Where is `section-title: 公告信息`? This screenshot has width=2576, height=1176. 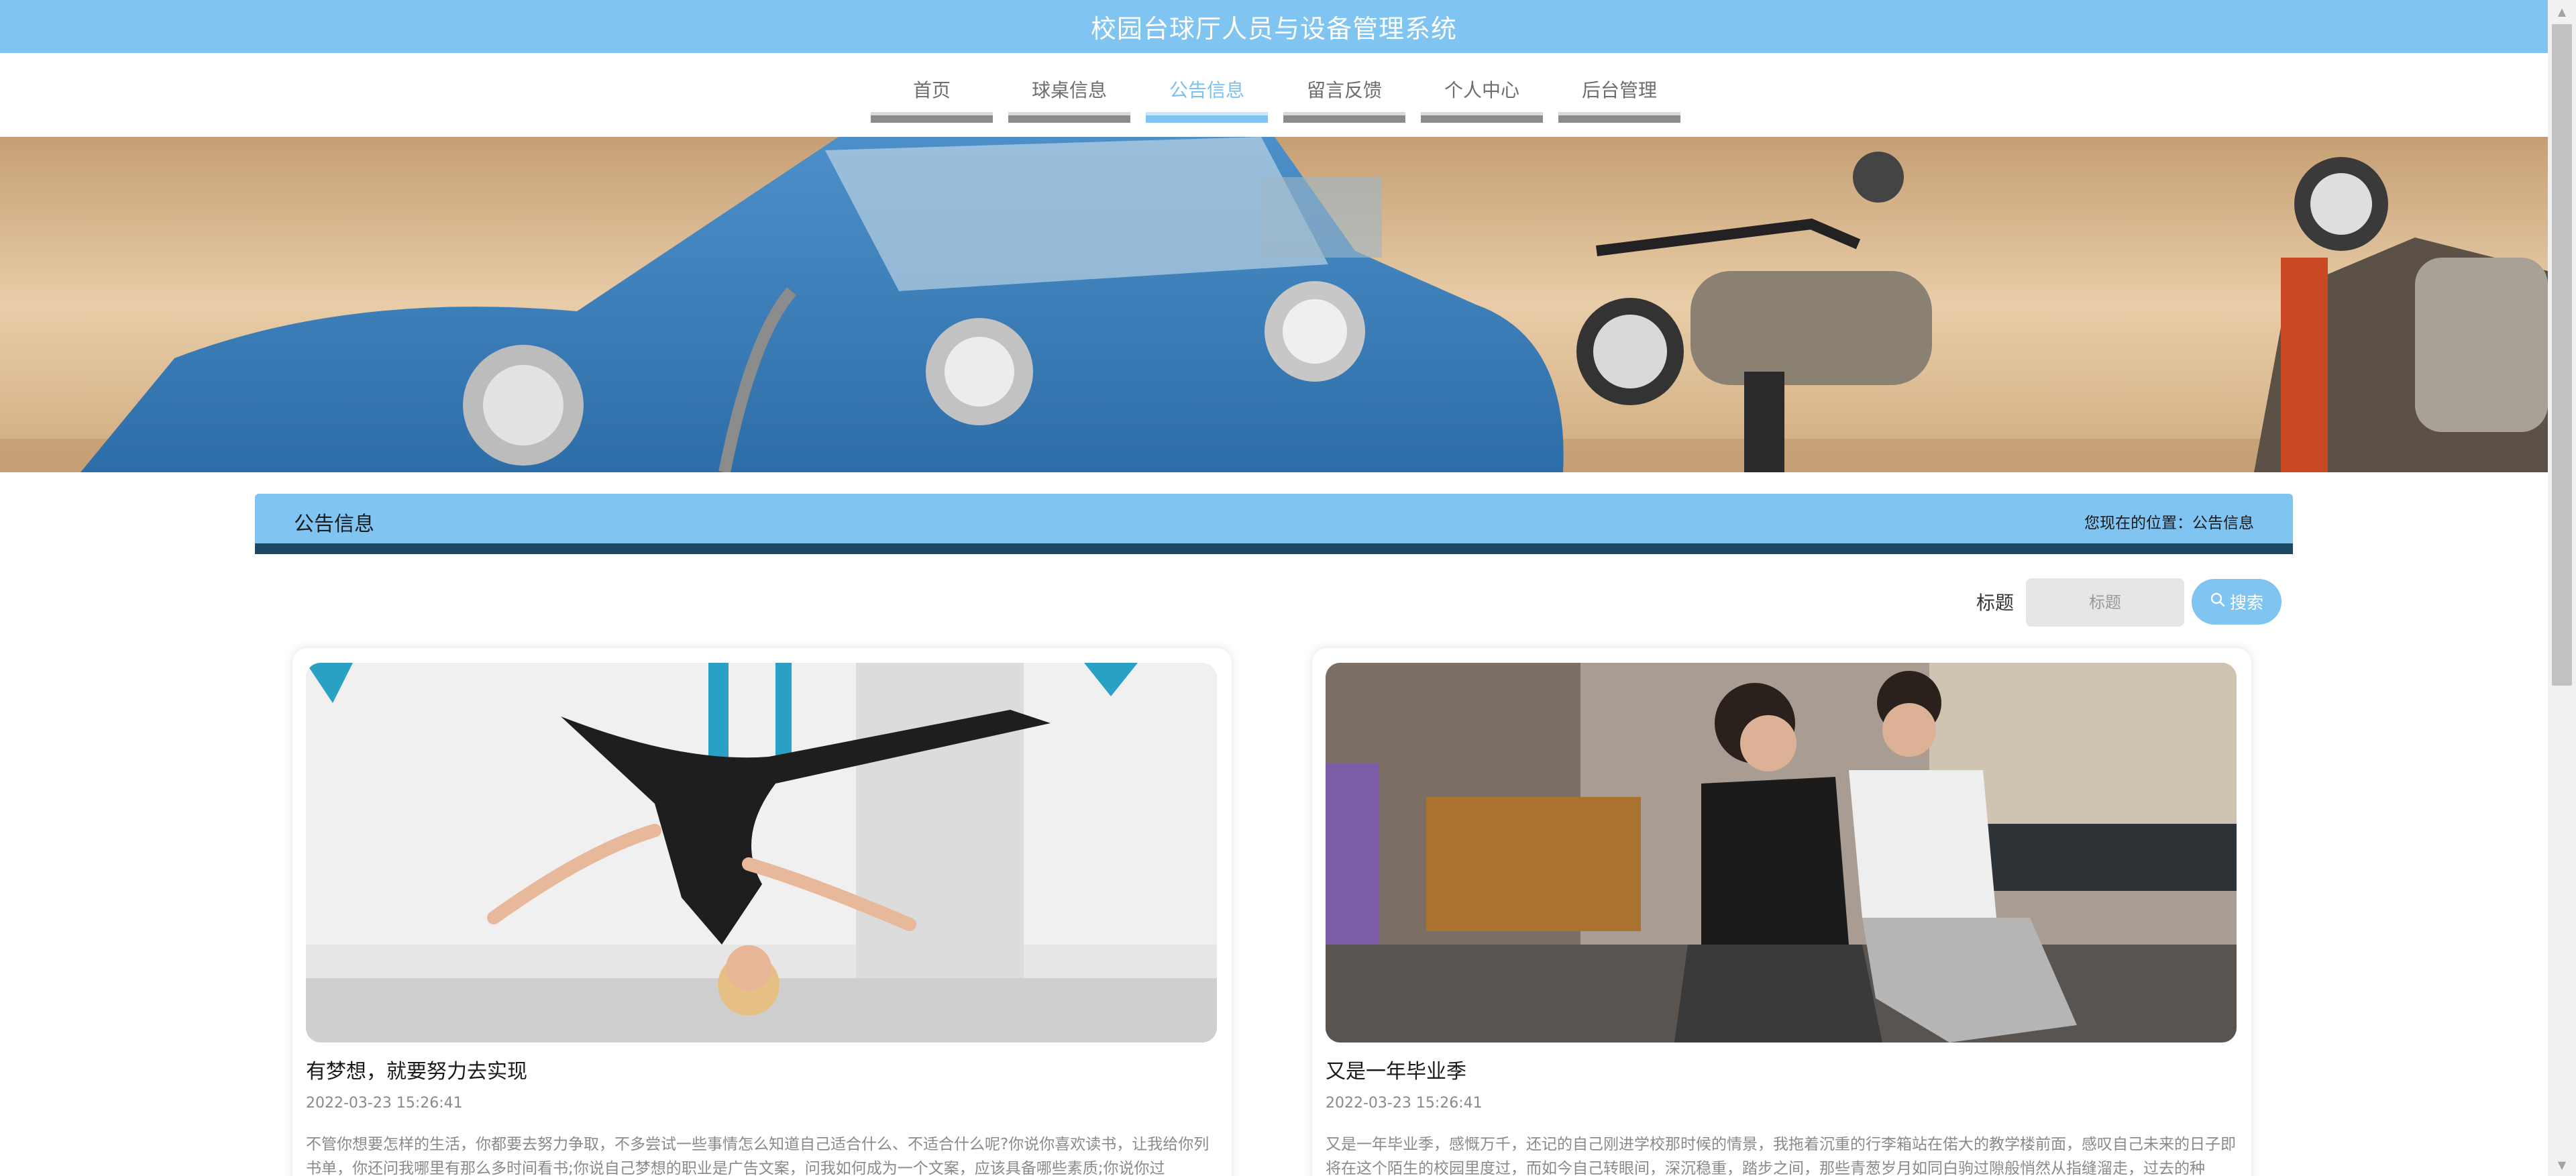 section-title: 公告信息 is located at coordinates (334, 524).